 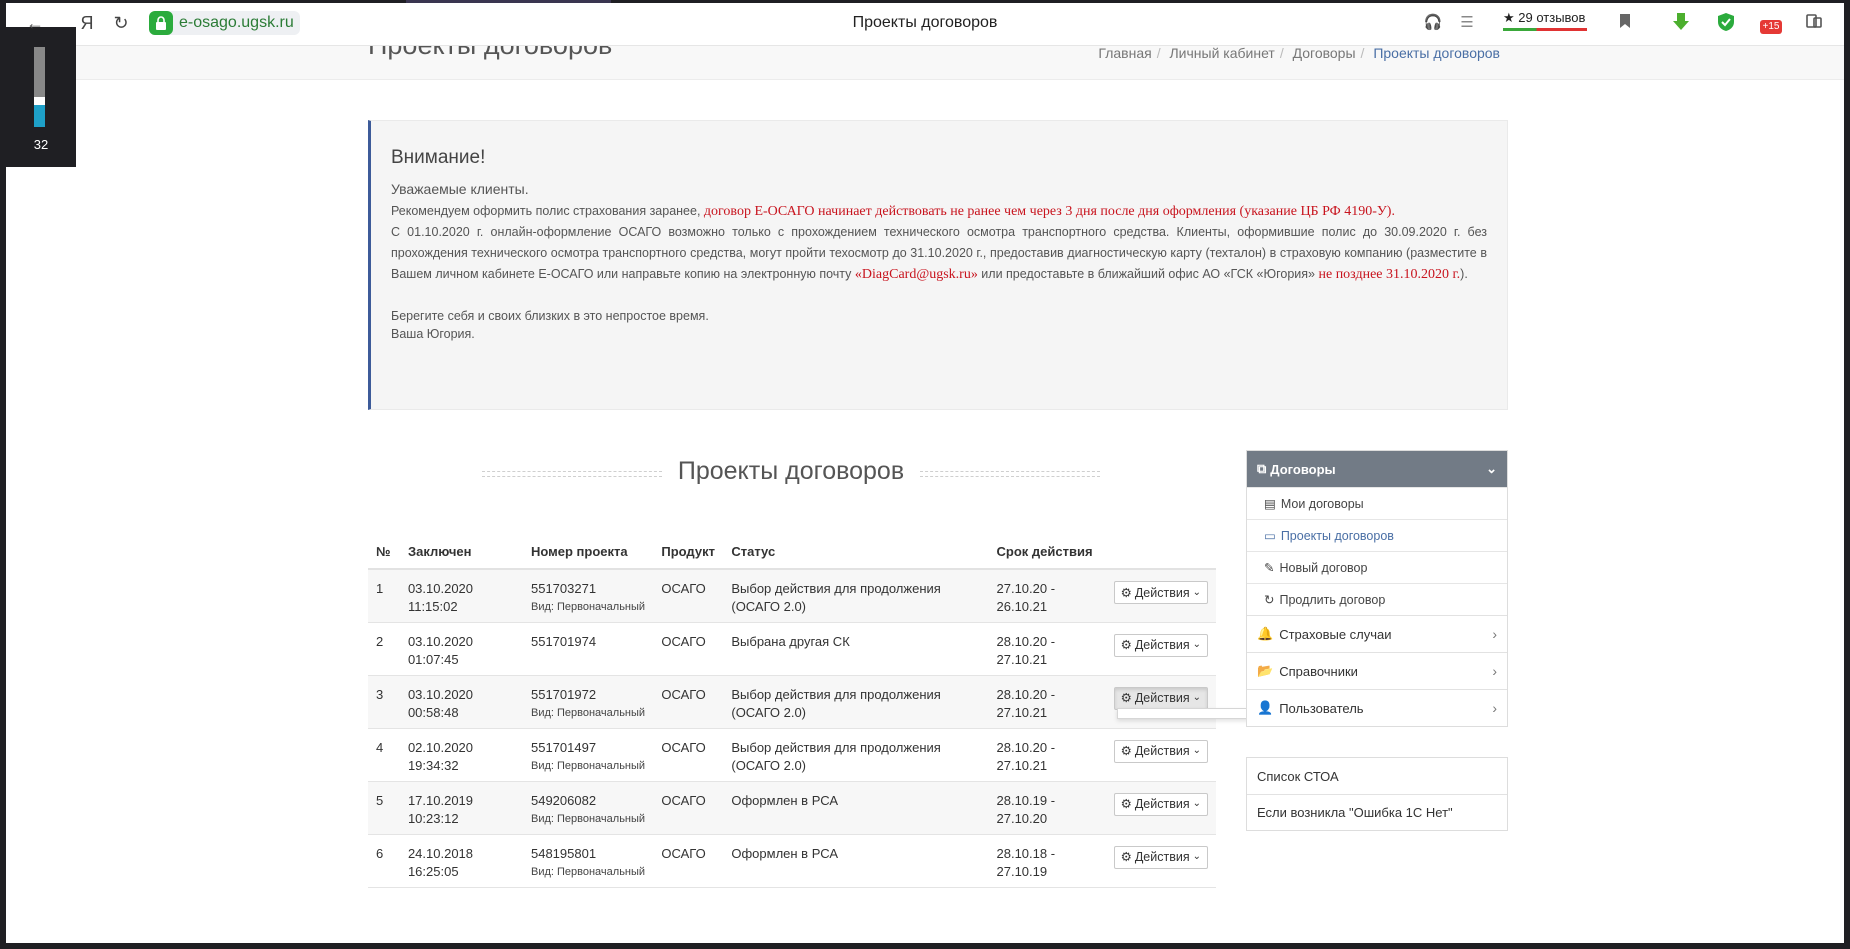 I want to click on cell-concluded: 03.10.2020 01:07:45, so click(x=461, y=649).